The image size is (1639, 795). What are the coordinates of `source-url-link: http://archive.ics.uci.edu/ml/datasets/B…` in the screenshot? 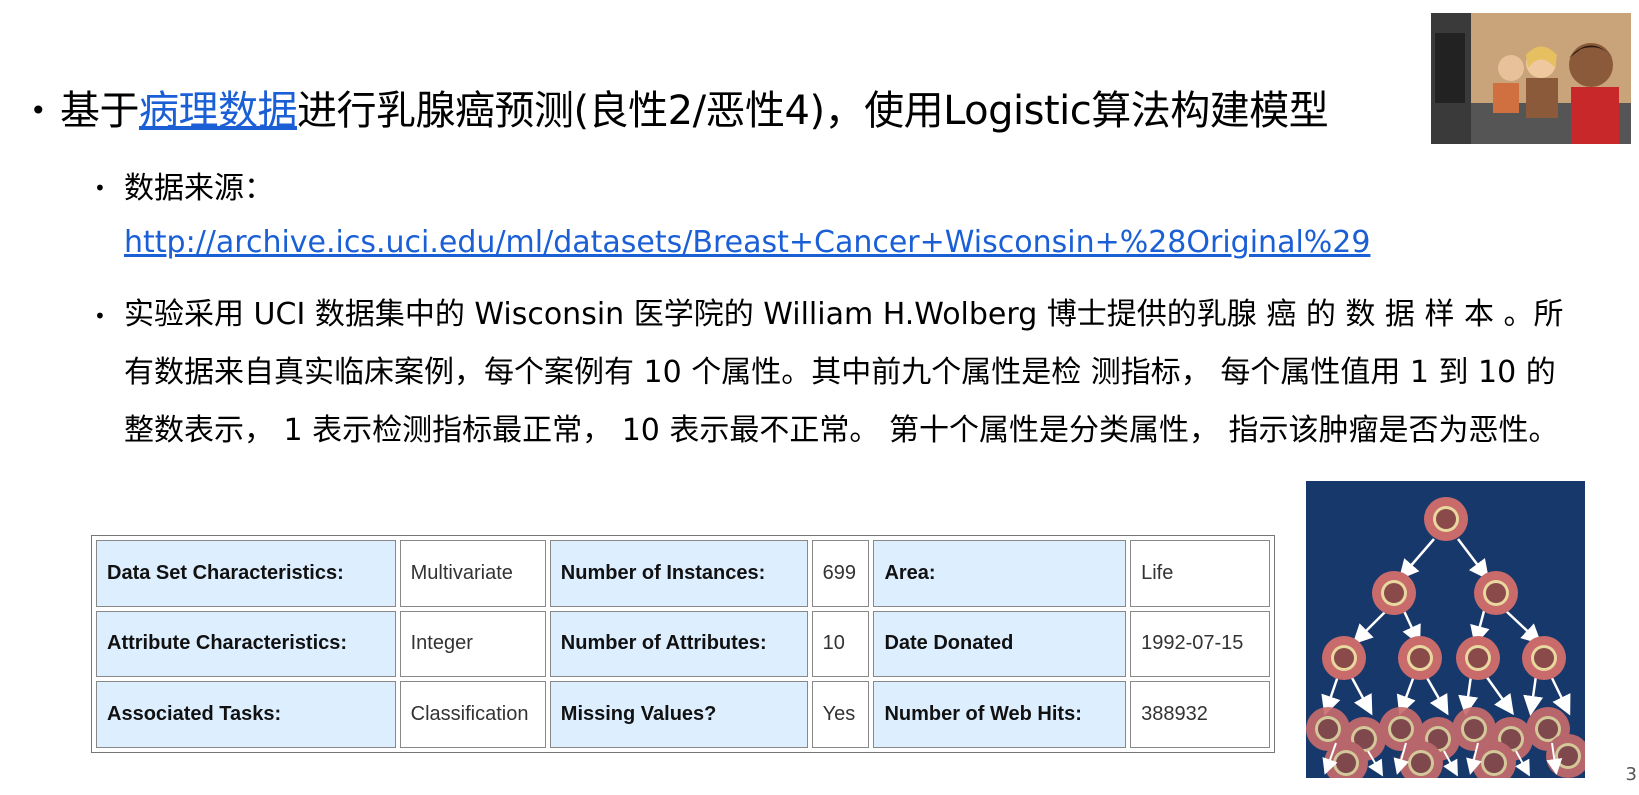 It's located at (747, 242).